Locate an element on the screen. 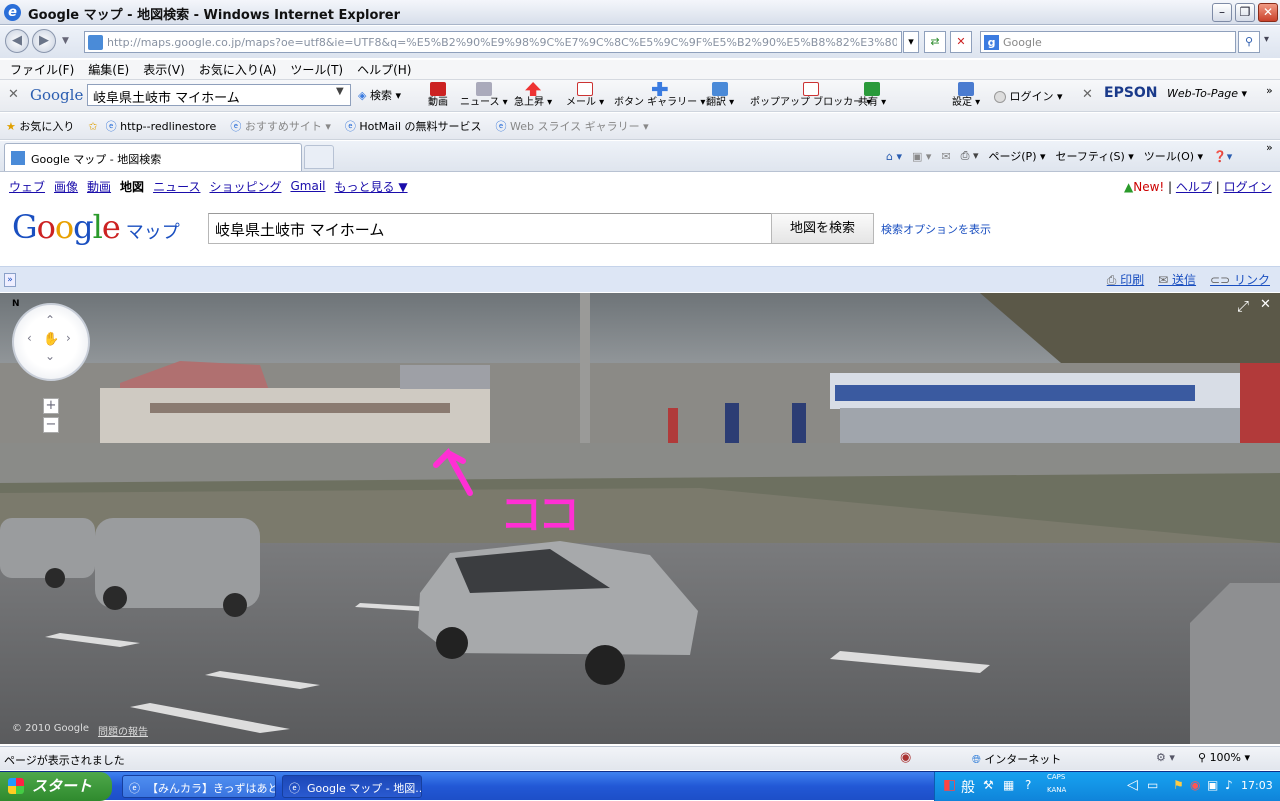 This screenshot has height=801, width=1280. google-maps-logo: Google マップ is located at coordinates (96, 227).